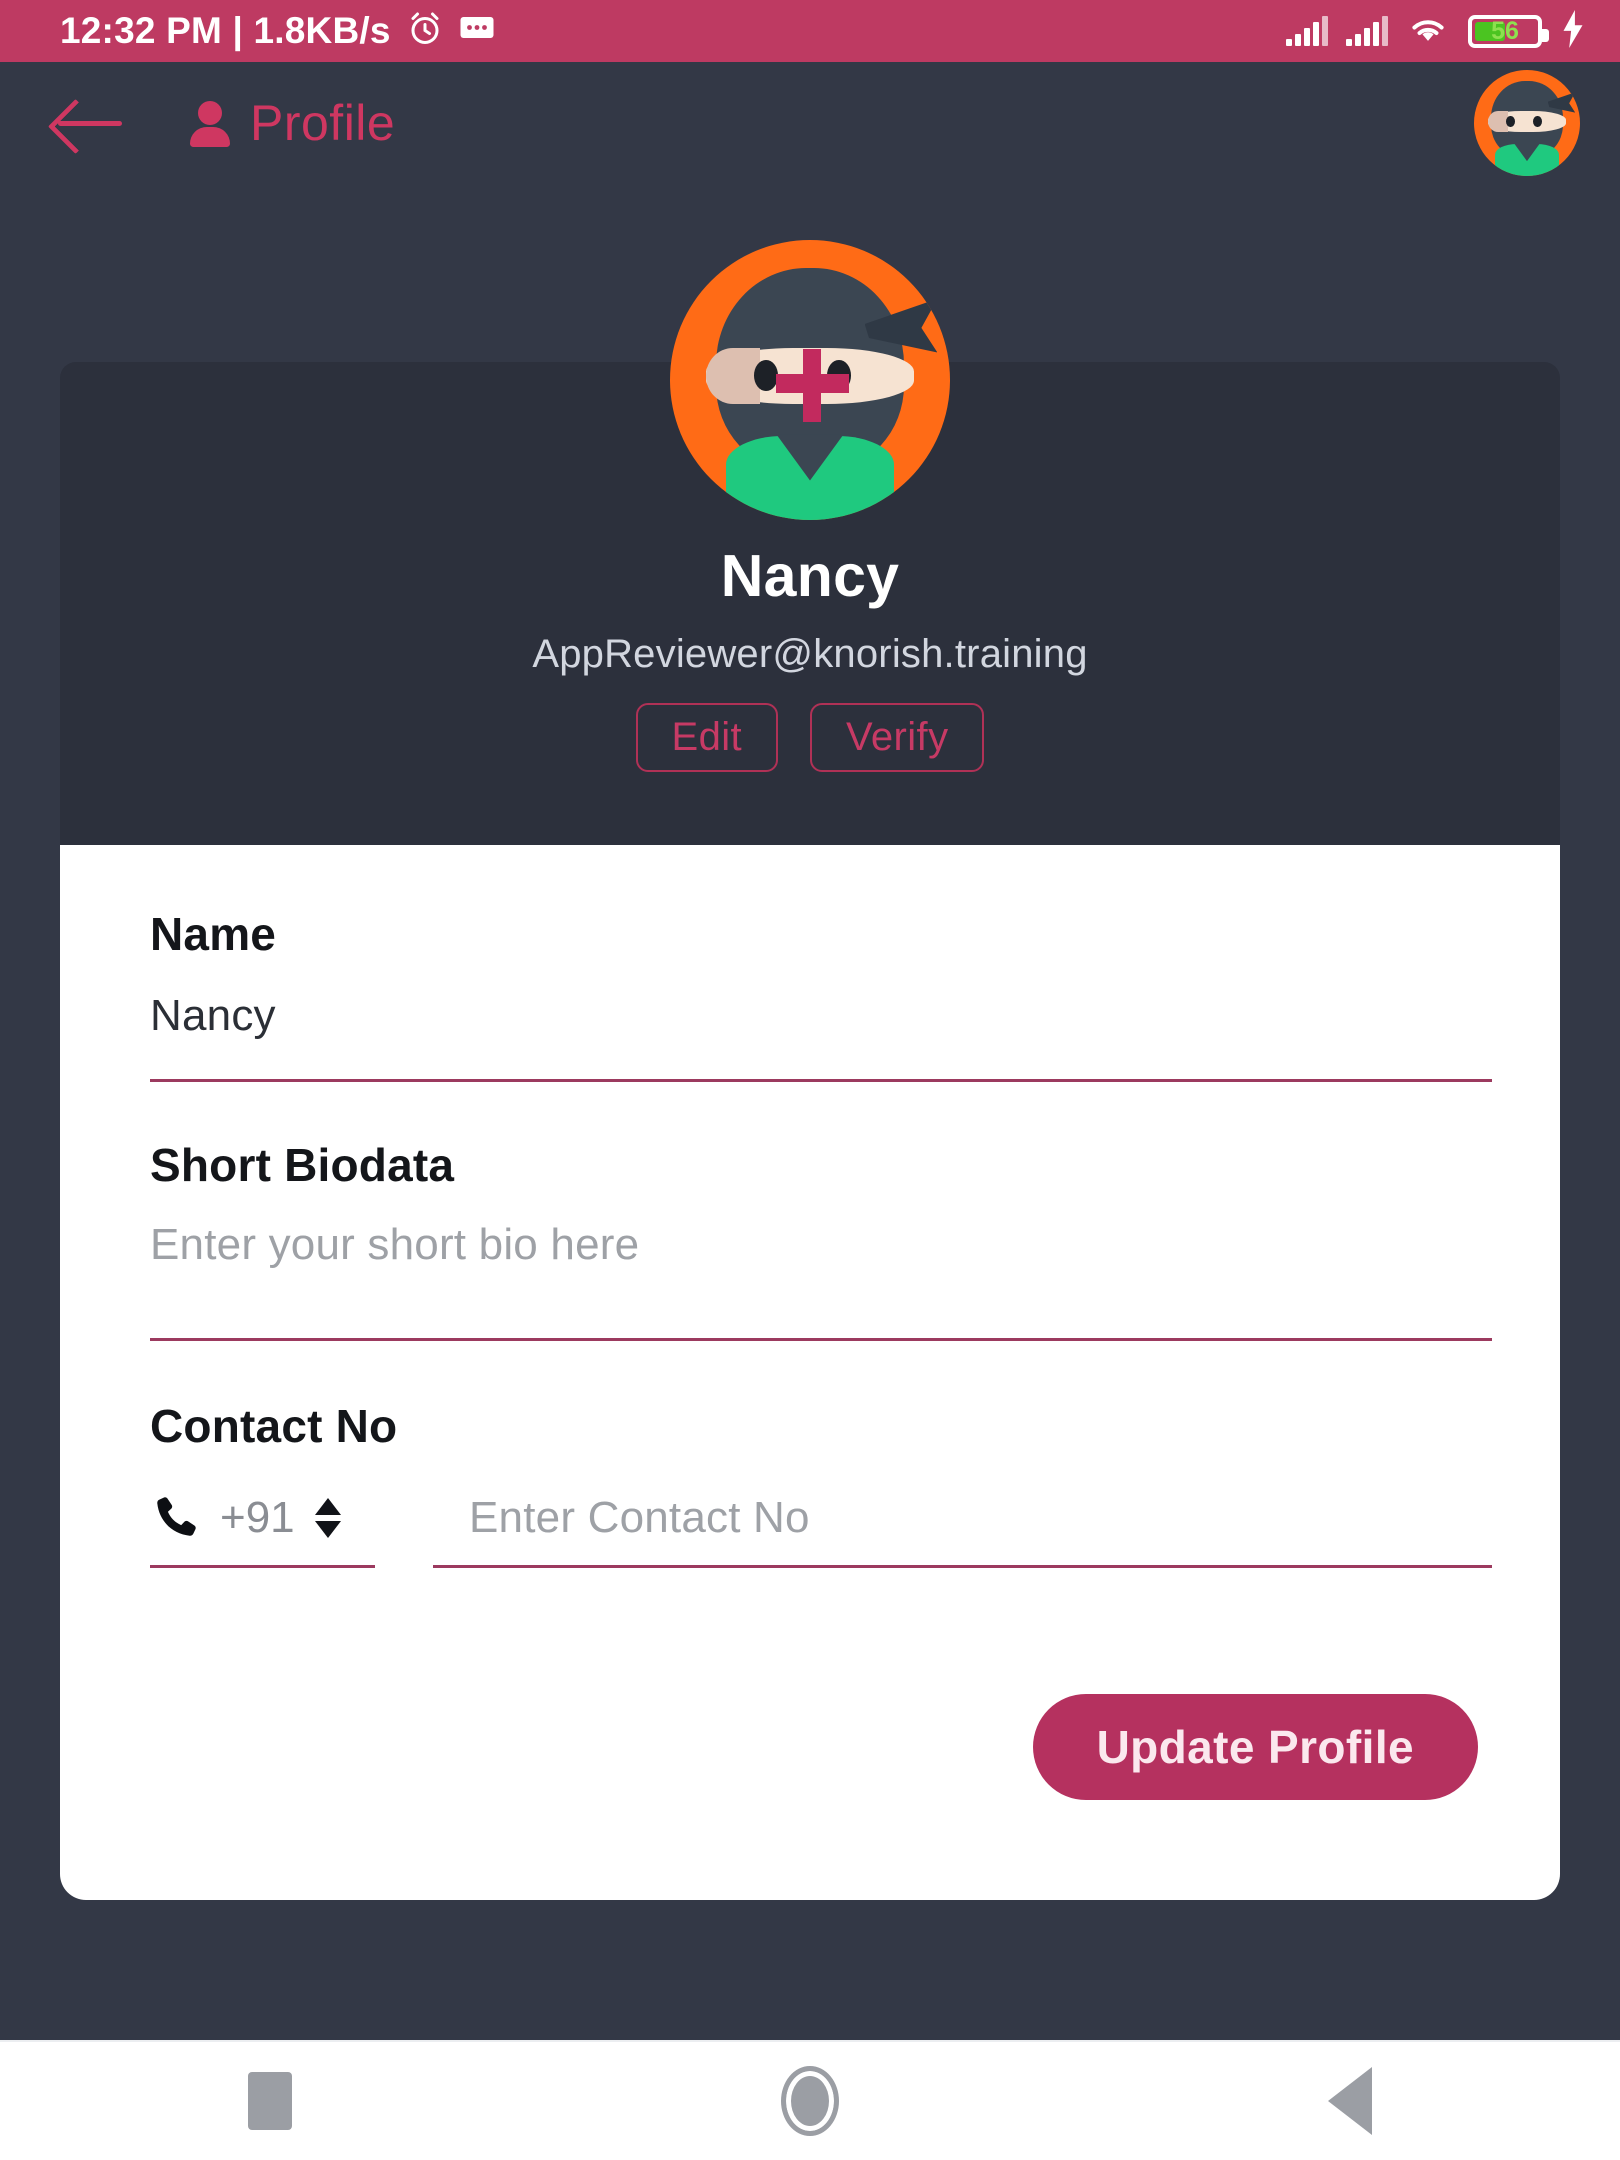 The width and height of the screenshot is (1620, 2160). What do you see at coordinates (821, 1339) in the screenshot?
I see `bio-field-underline` at bounding box center [821, 1339].